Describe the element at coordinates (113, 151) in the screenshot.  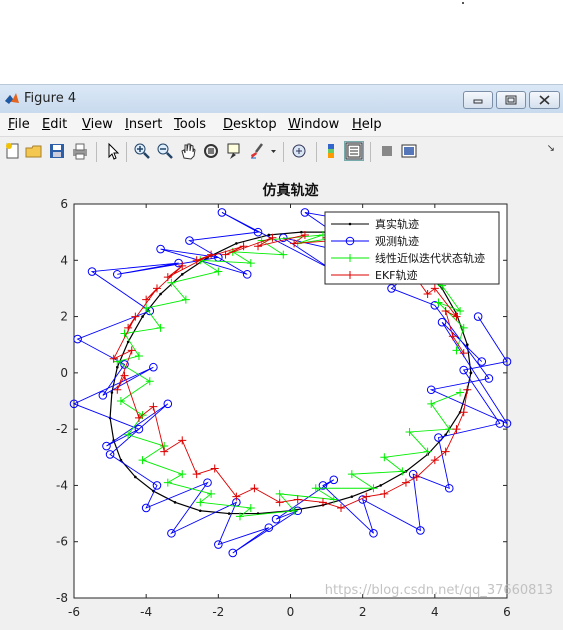
I see `pointer-icon` at that location.